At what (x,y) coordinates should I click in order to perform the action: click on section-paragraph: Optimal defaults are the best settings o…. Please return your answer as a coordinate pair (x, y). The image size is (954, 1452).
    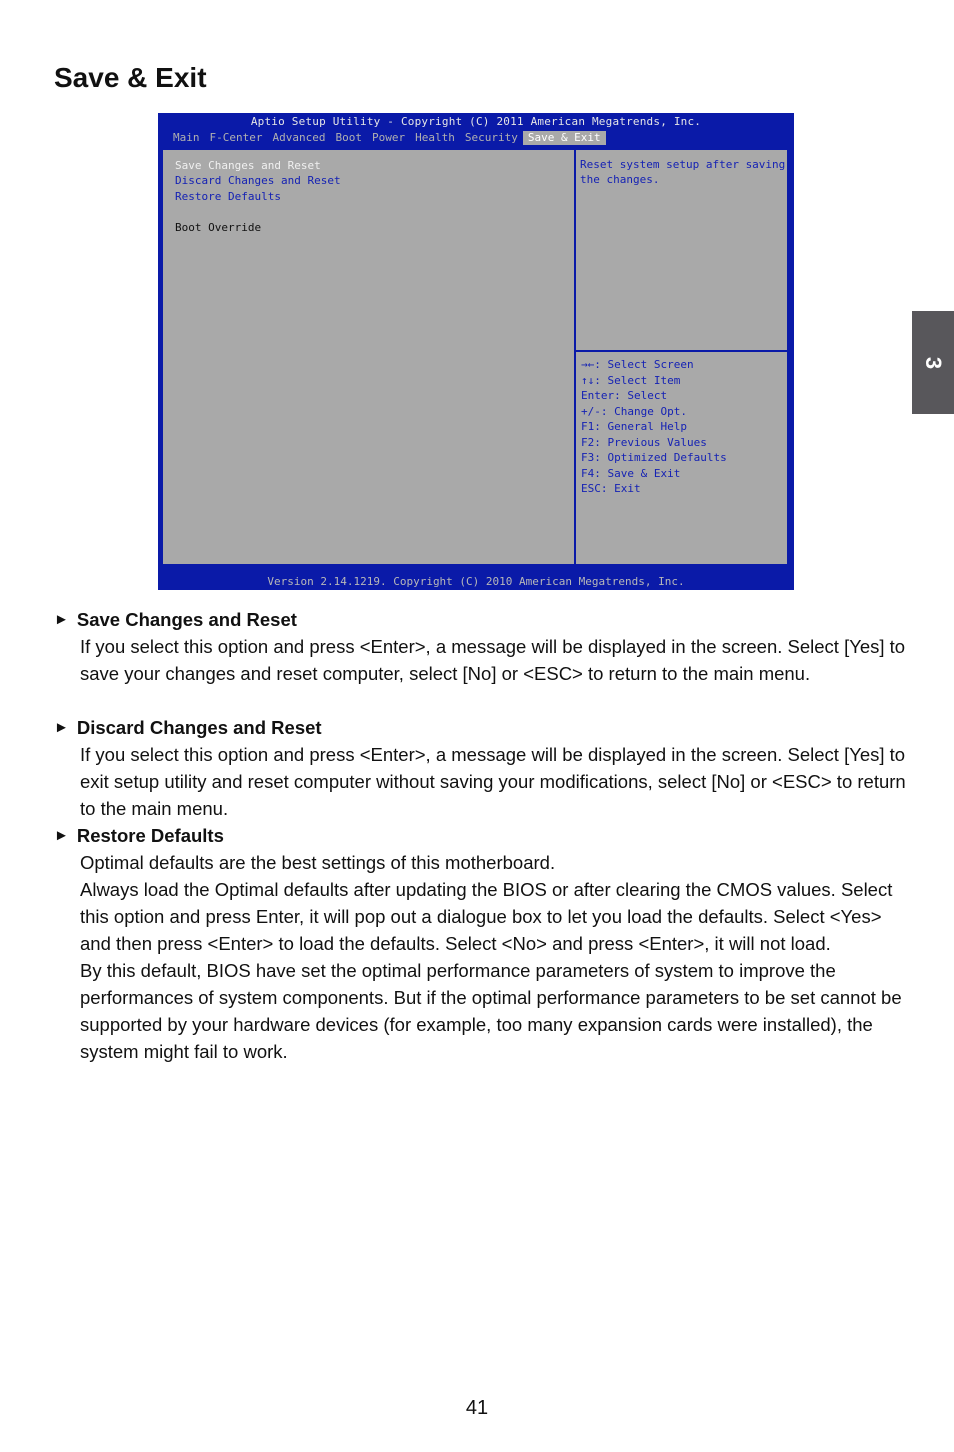
    Looking at the image, I should click on (318, 862).